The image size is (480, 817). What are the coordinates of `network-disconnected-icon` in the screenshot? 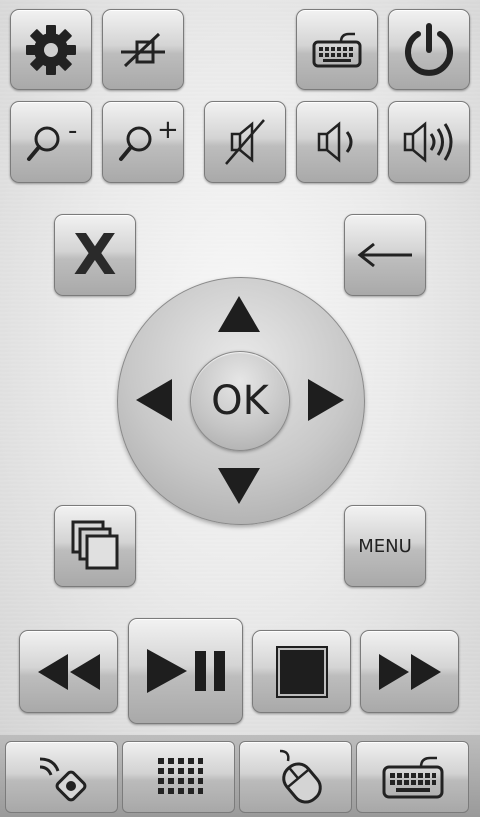 It's located at (143, 49).